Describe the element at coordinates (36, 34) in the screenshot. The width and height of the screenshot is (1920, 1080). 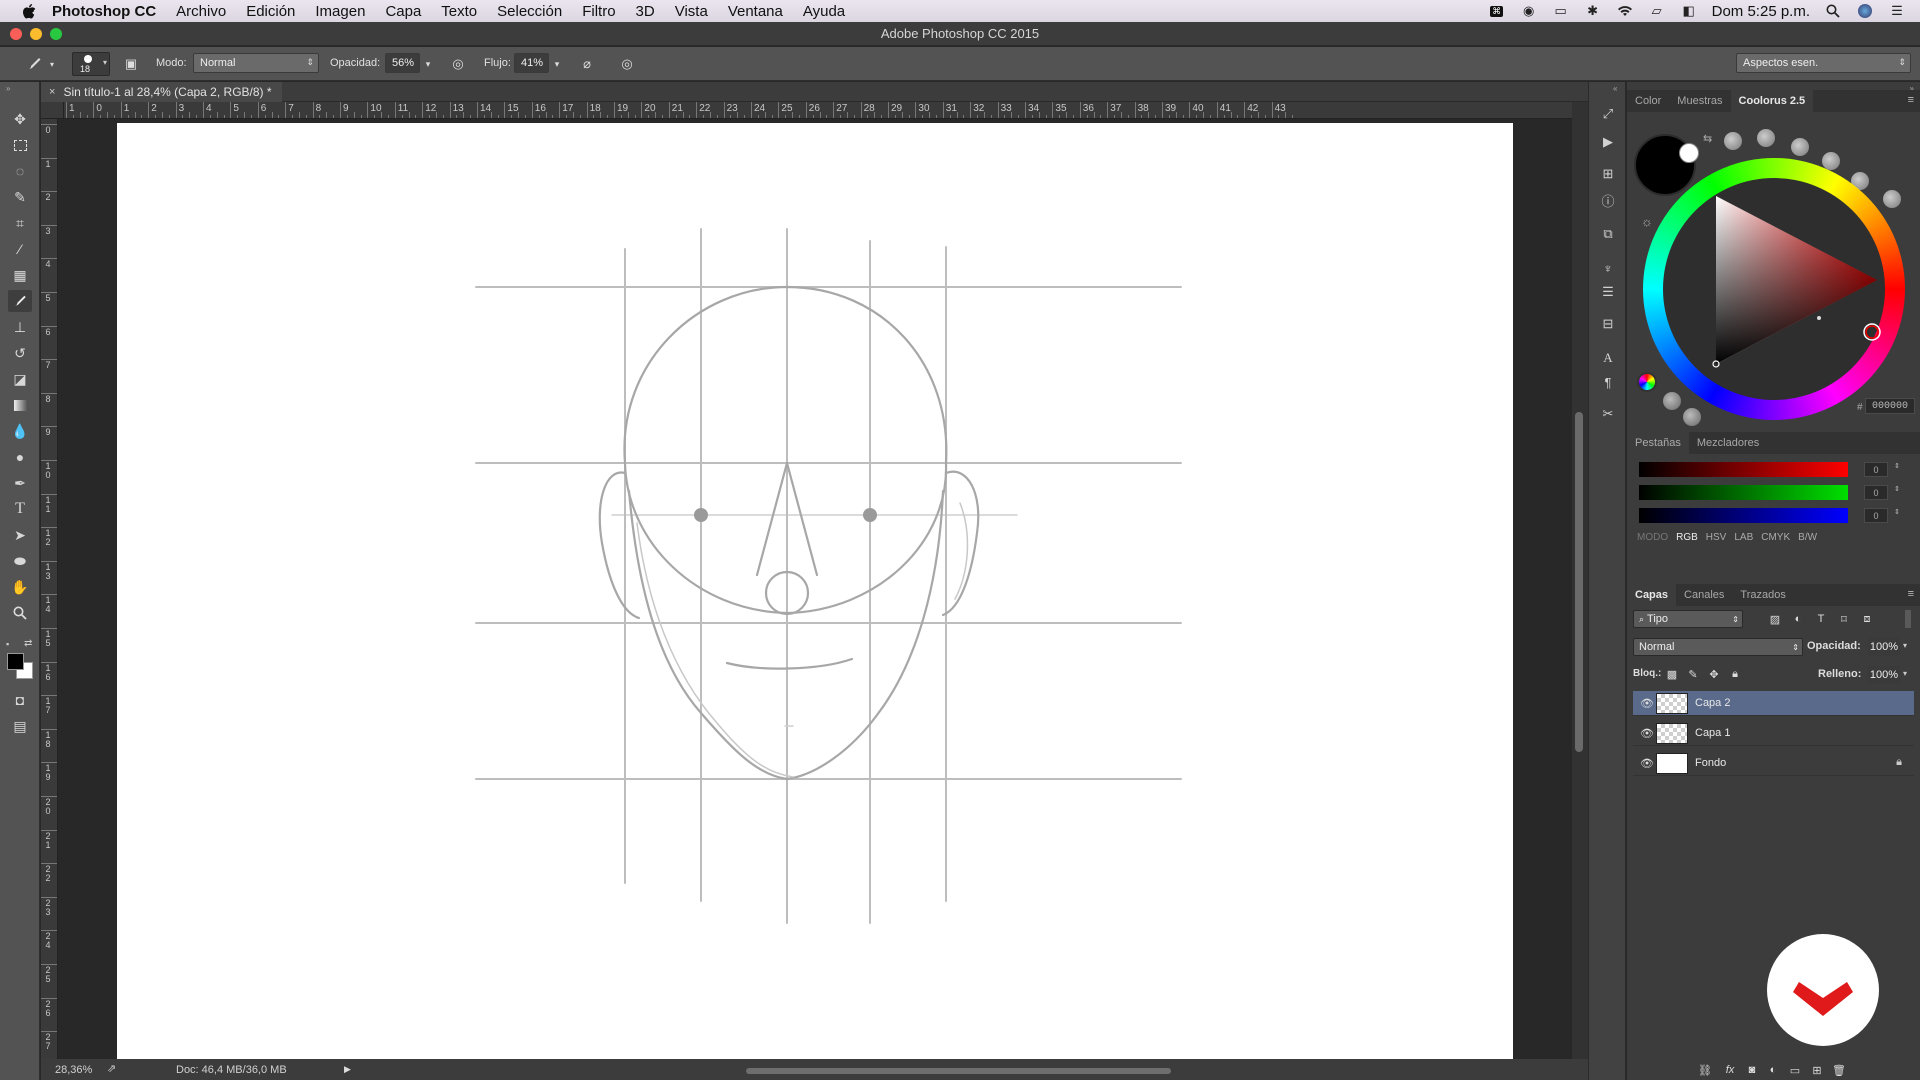
I see `minimize-window-button` at that location.